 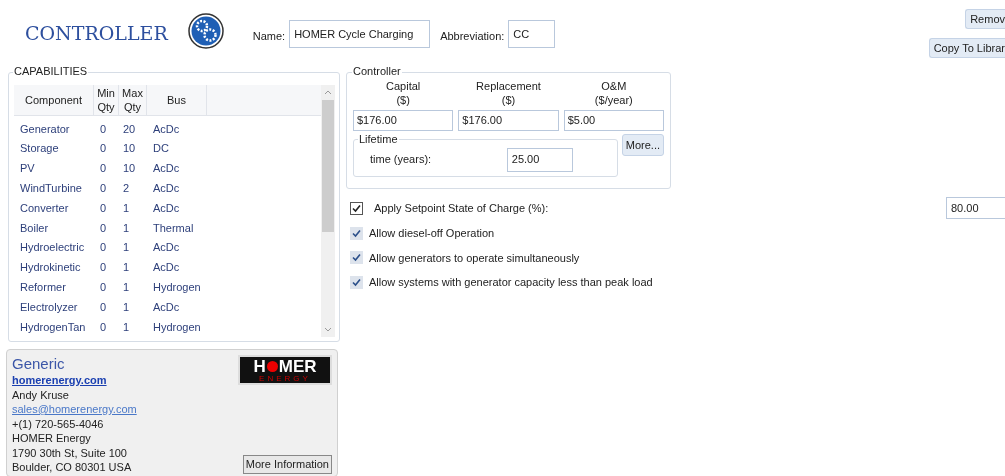 What do you see at coordinates (613, 120) in the screenshot?
I see `cost-field: $5.00` at bounding box center [613, 120].